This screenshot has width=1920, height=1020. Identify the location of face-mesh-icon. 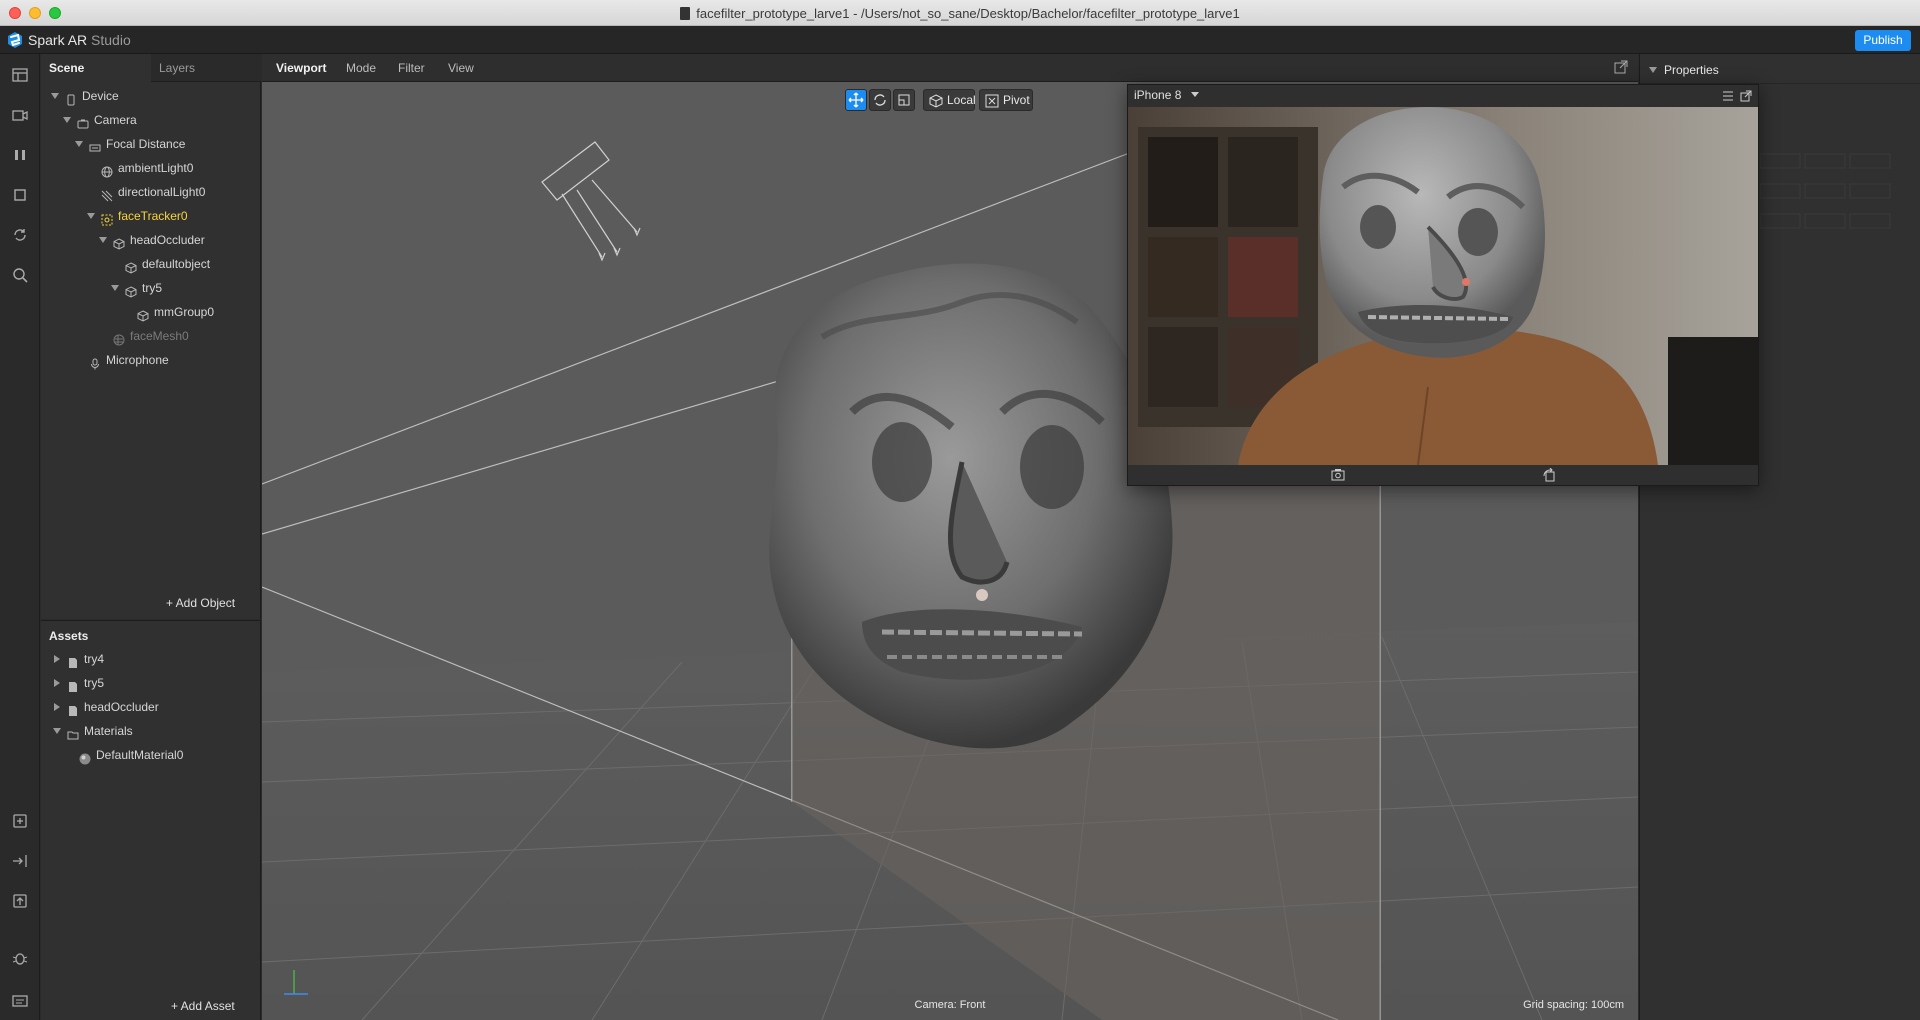
(119, 338).